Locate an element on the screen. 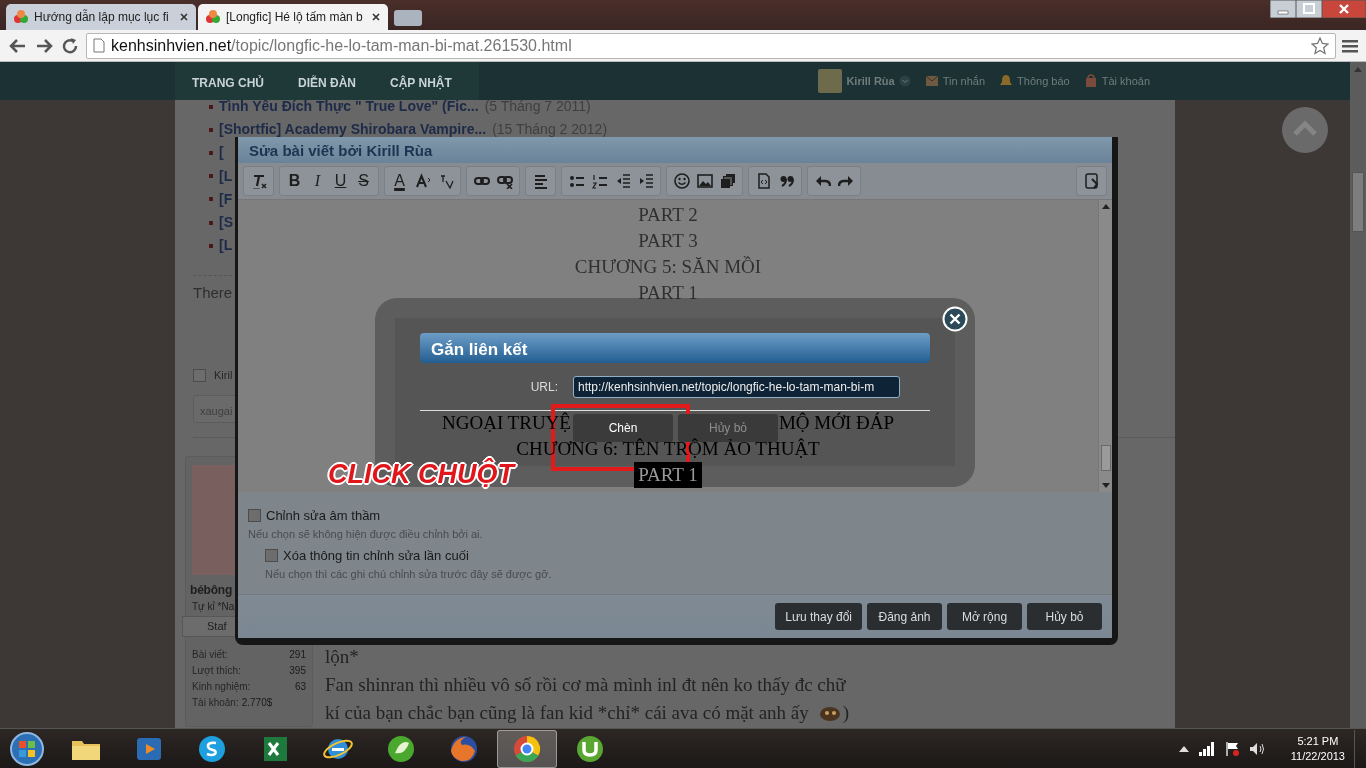 This screenshot has height=768, width=1366. format-button: I is located at coordinates (317, 181).